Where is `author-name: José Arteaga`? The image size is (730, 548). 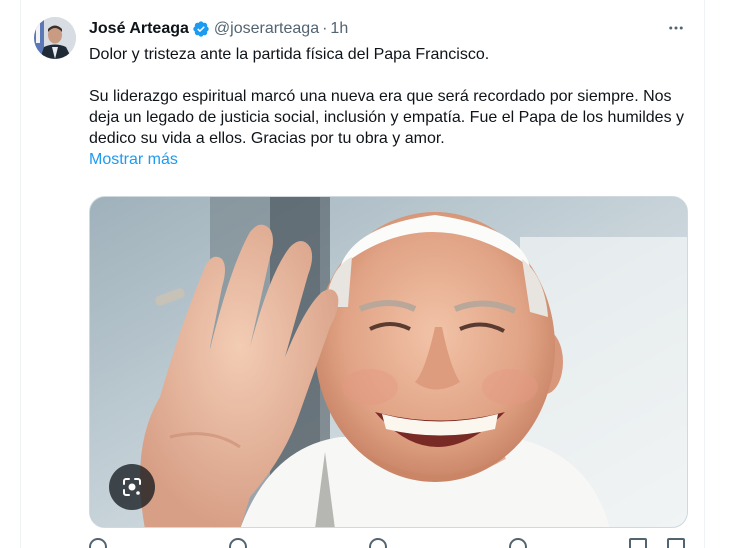 author-name: José Arteaga is located at coordinates (139, 29).